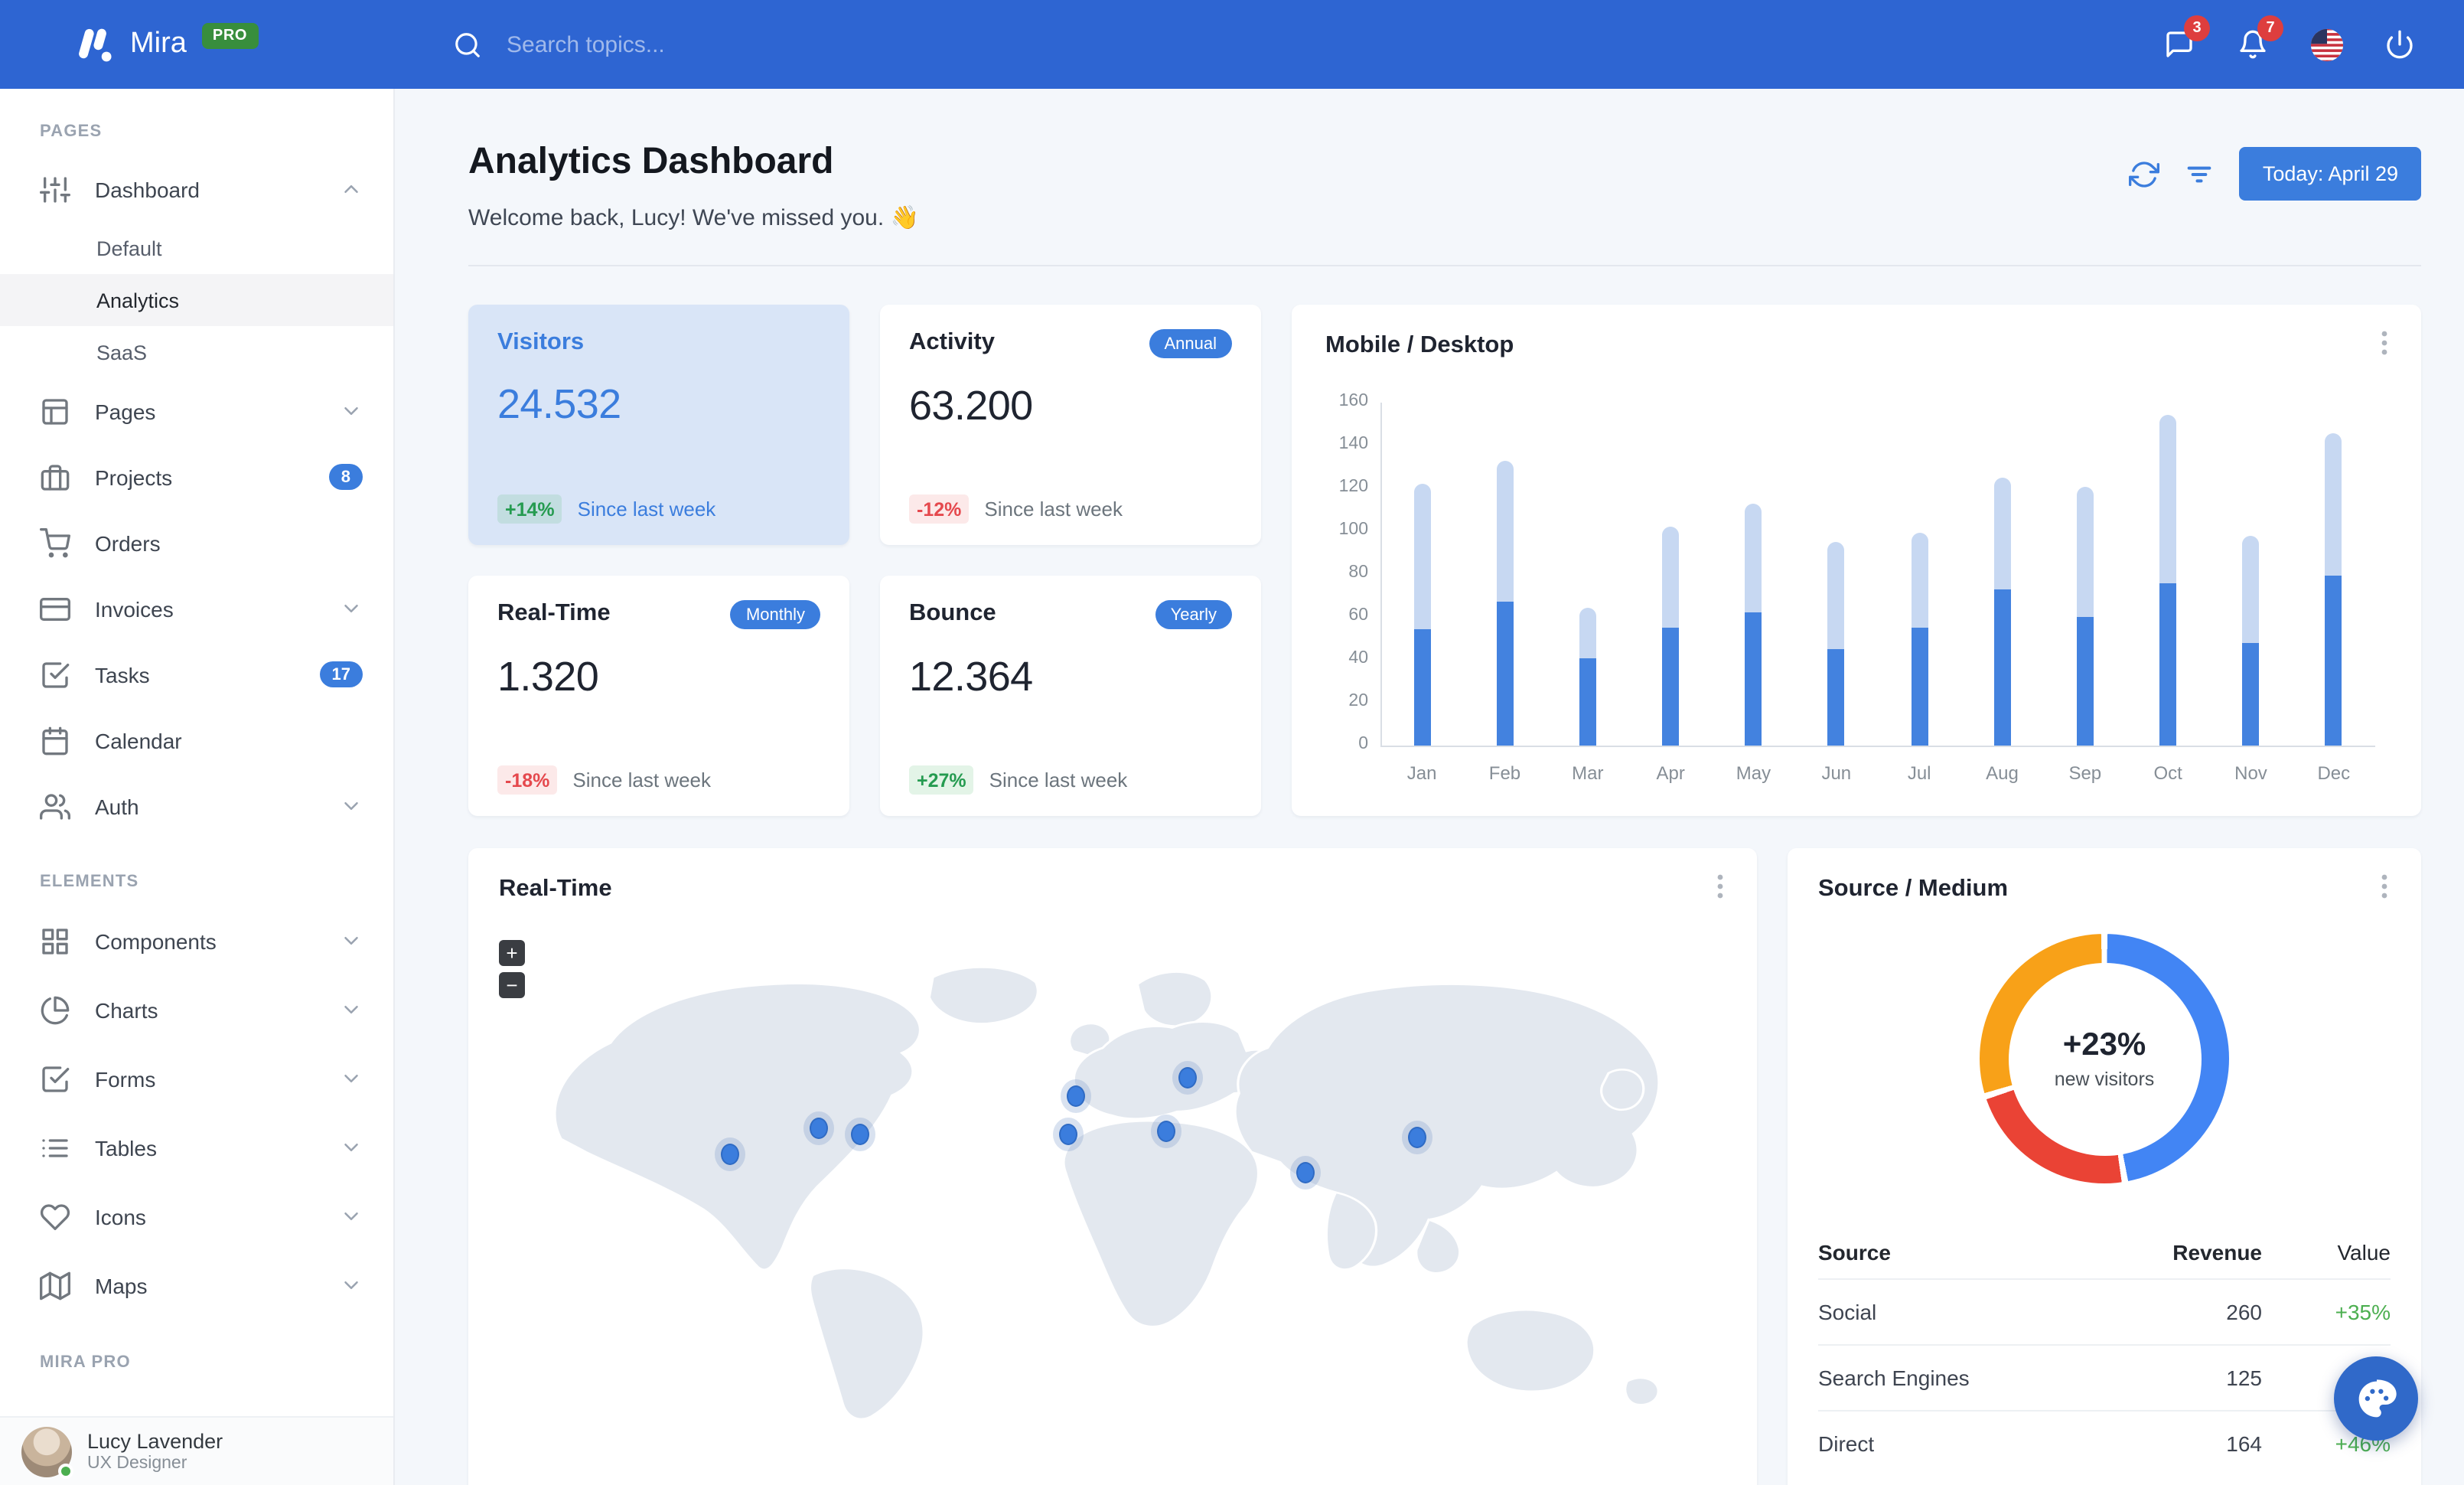  Describe the element at coordinates (123, 674) in the screenshot. I see `sidebar-item-label: Tasks` at that location.